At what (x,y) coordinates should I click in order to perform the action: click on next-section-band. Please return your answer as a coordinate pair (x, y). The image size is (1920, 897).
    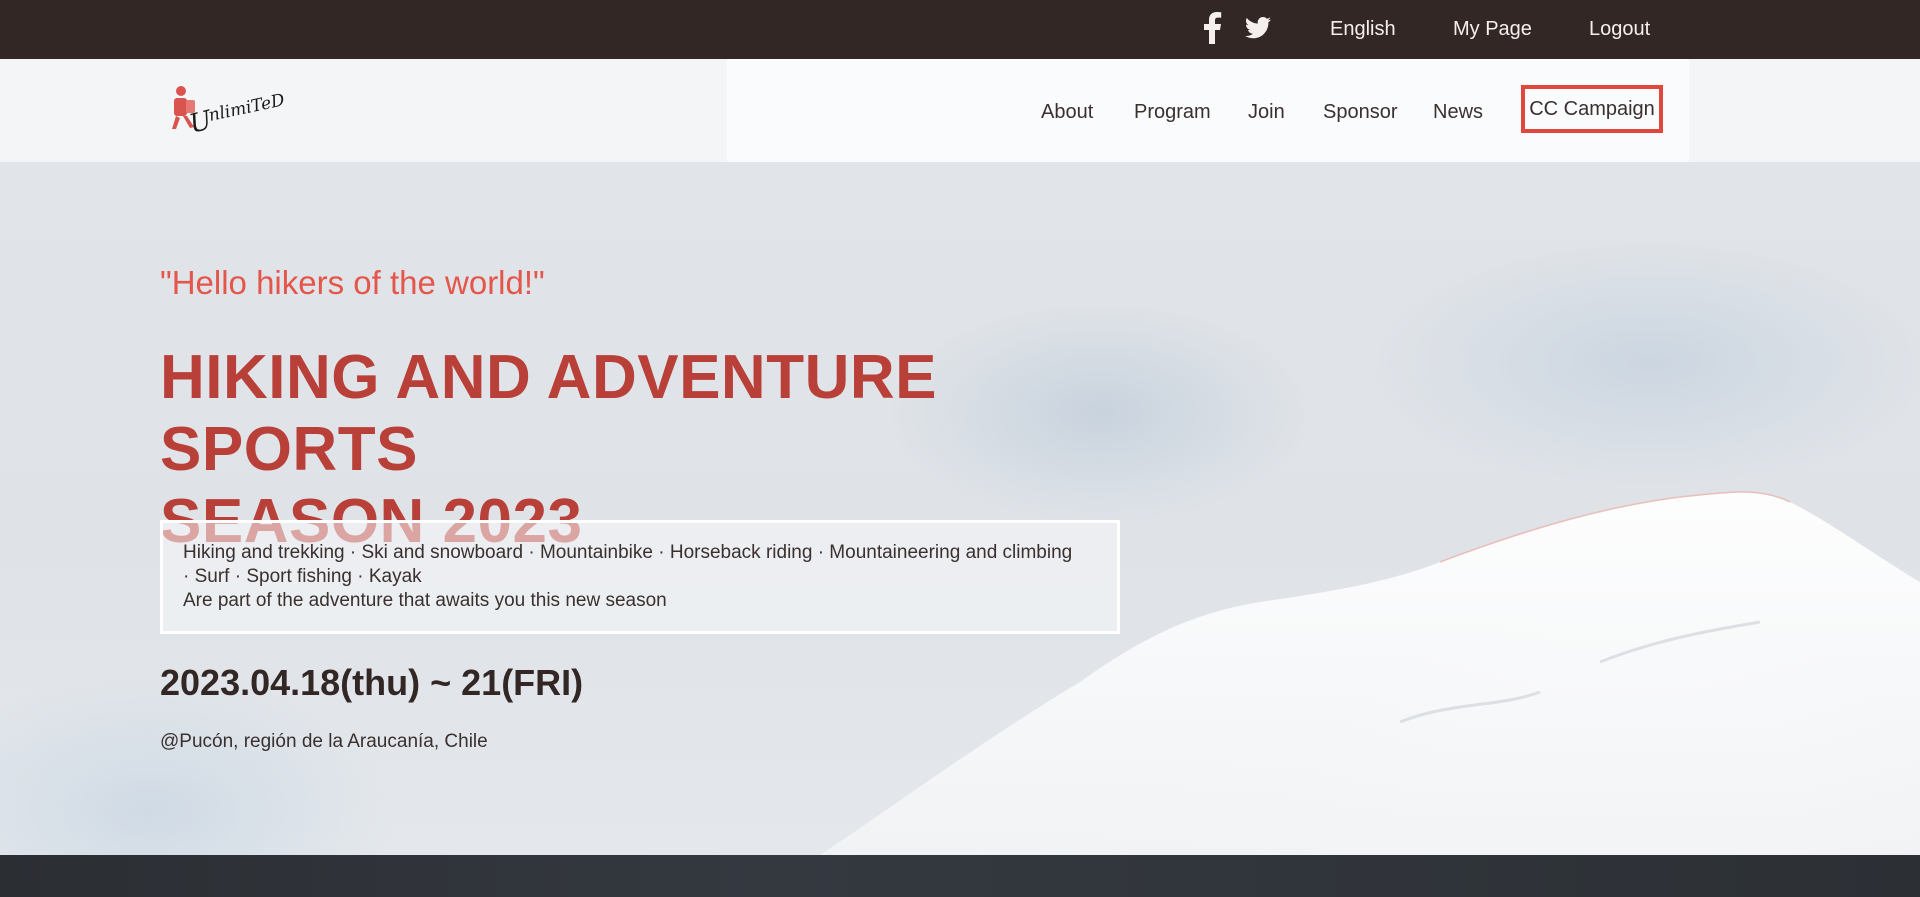
    Looking at the image, I should click on (960, 876).